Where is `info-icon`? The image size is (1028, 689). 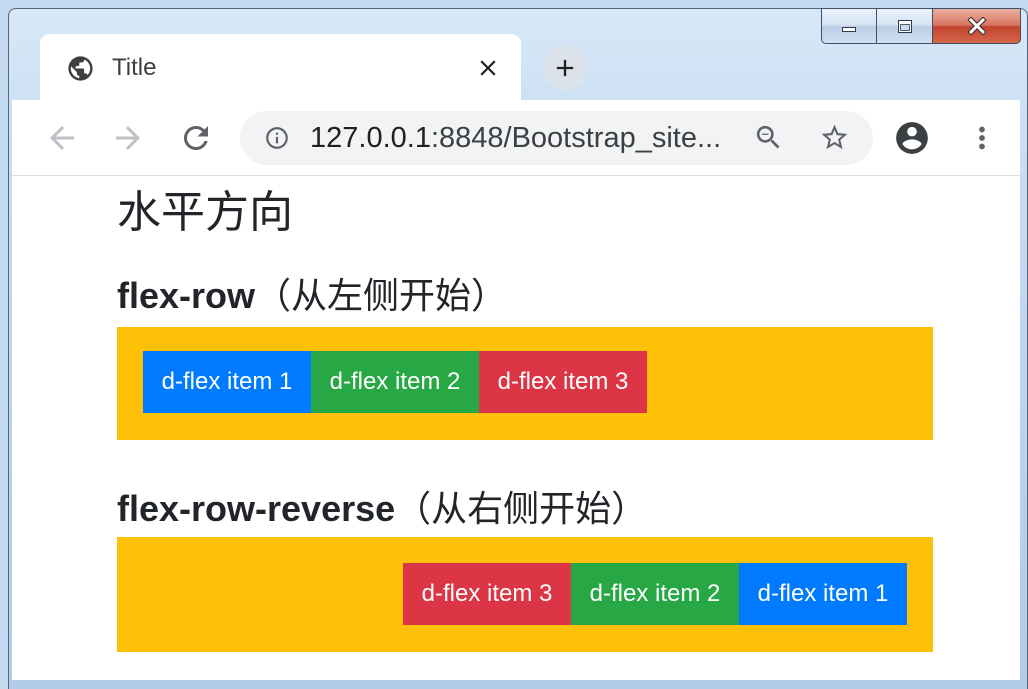 info-icon is located at coordinates (277, 138).